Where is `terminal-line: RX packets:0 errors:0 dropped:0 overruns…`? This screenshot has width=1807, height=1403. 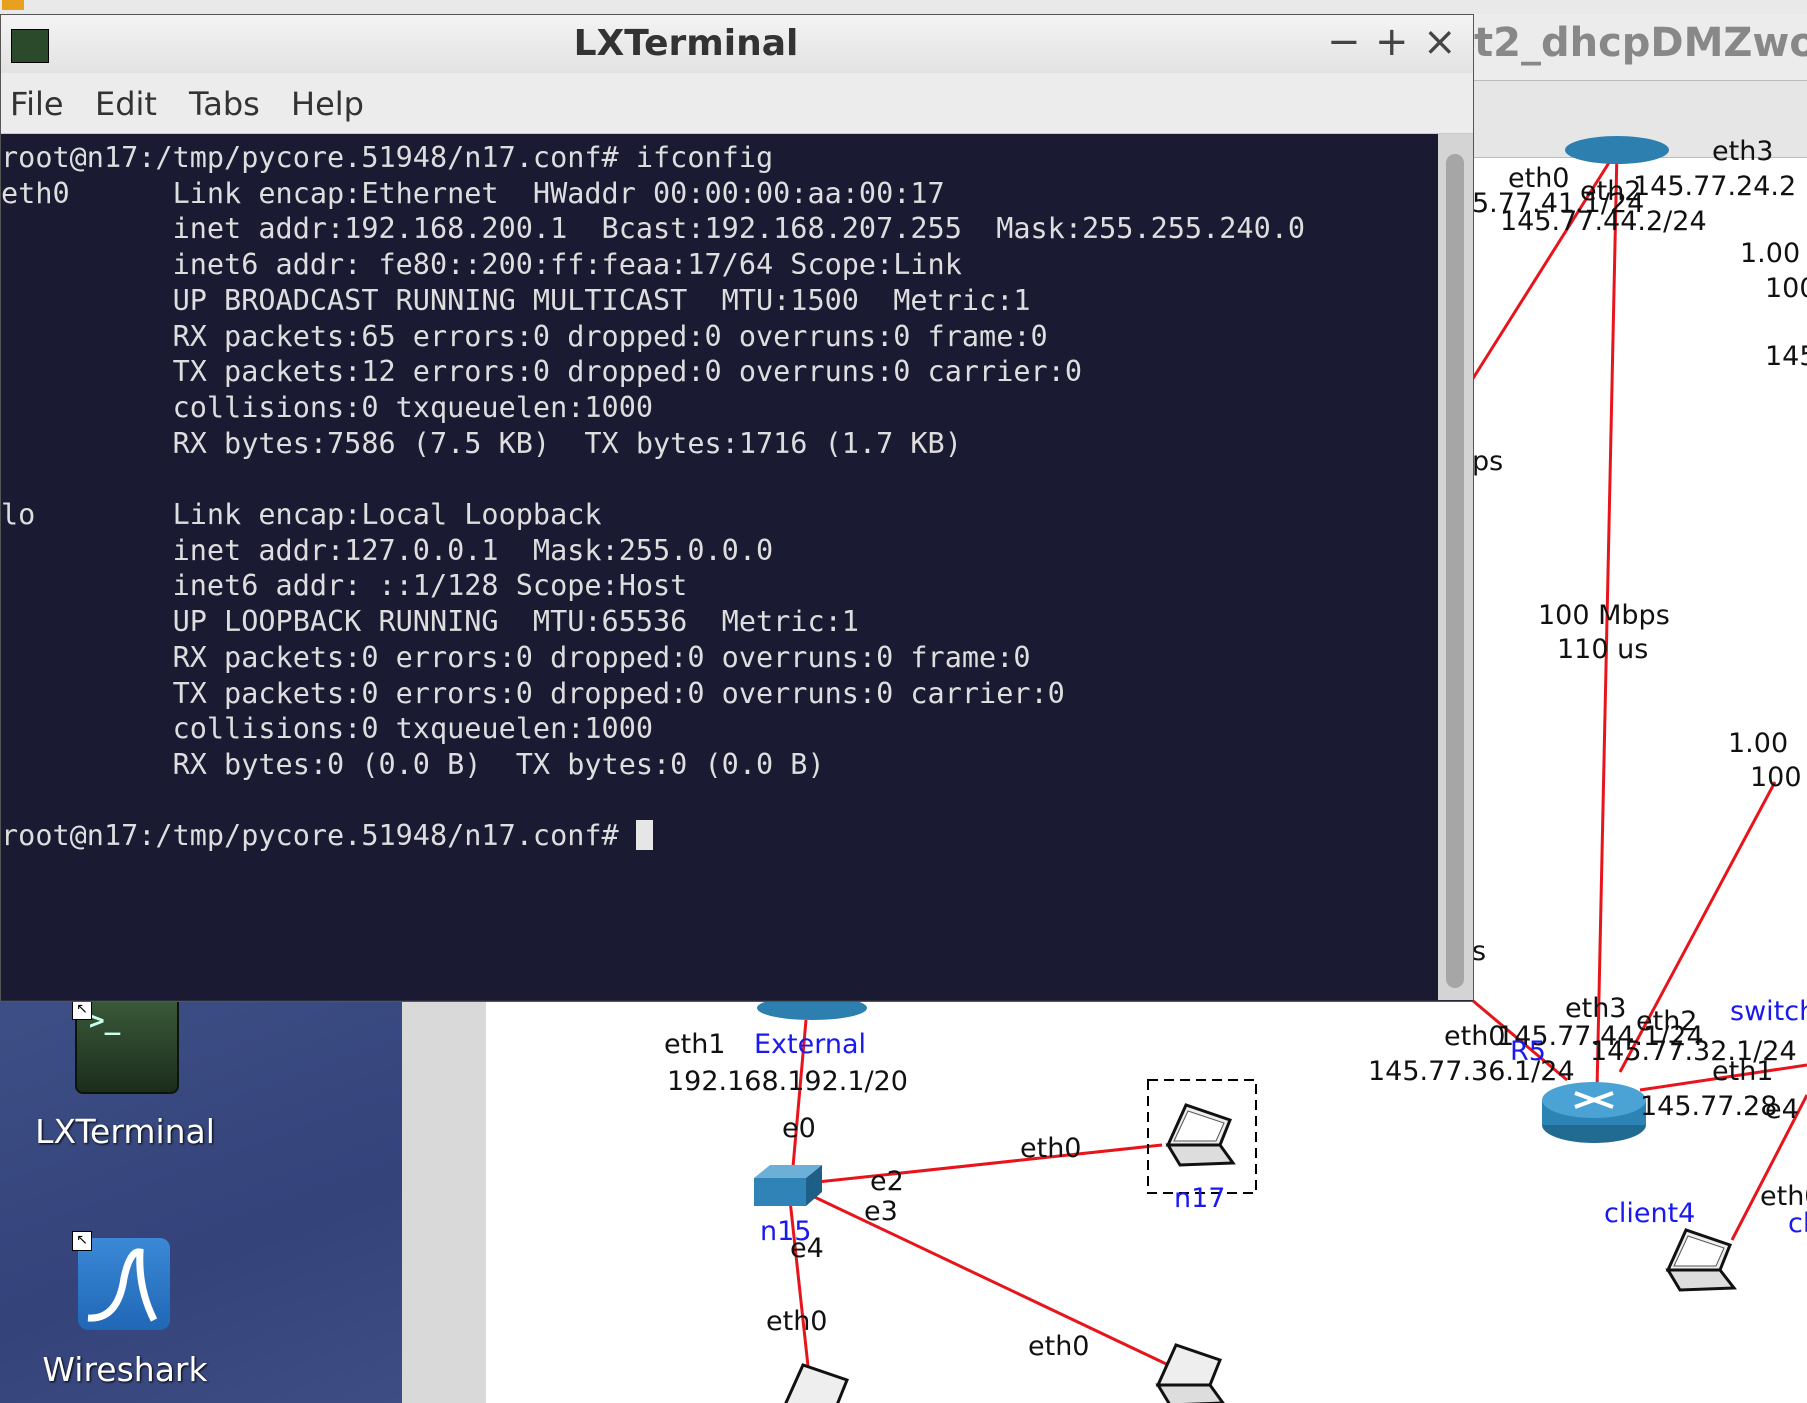 terminal-line: RX packets:0 errors:0 dropped:0 overruns… is located at coordinates (516, 657).